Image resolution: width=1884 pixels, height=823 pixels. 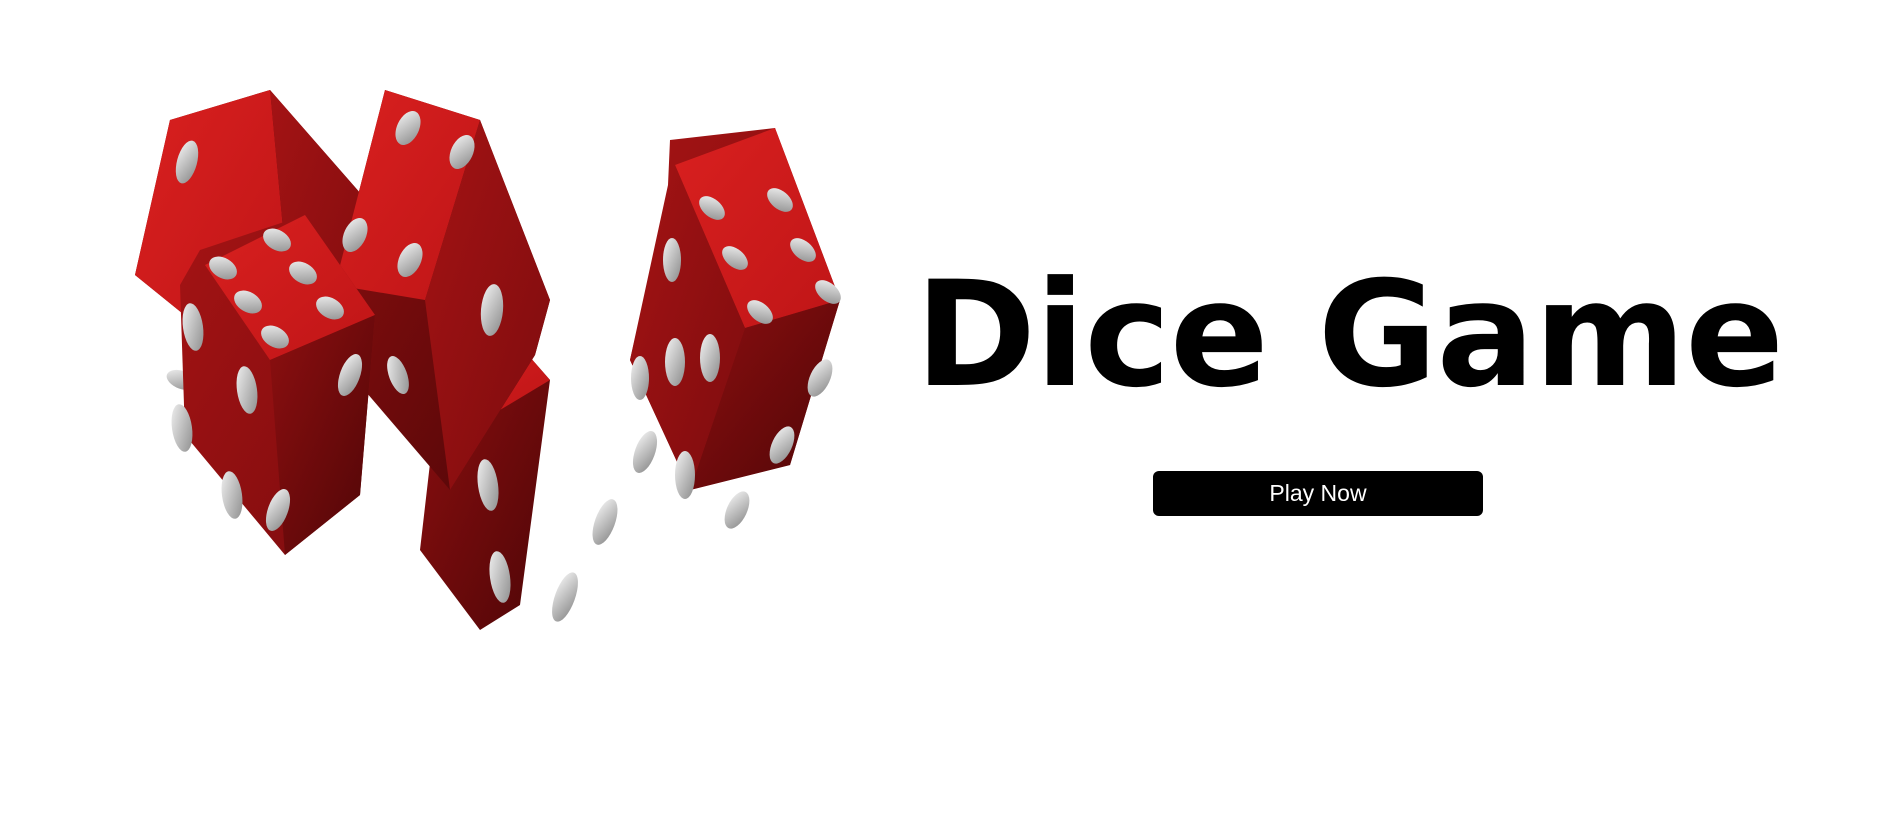 I want to click on die-right, so click(x=735, y=328).